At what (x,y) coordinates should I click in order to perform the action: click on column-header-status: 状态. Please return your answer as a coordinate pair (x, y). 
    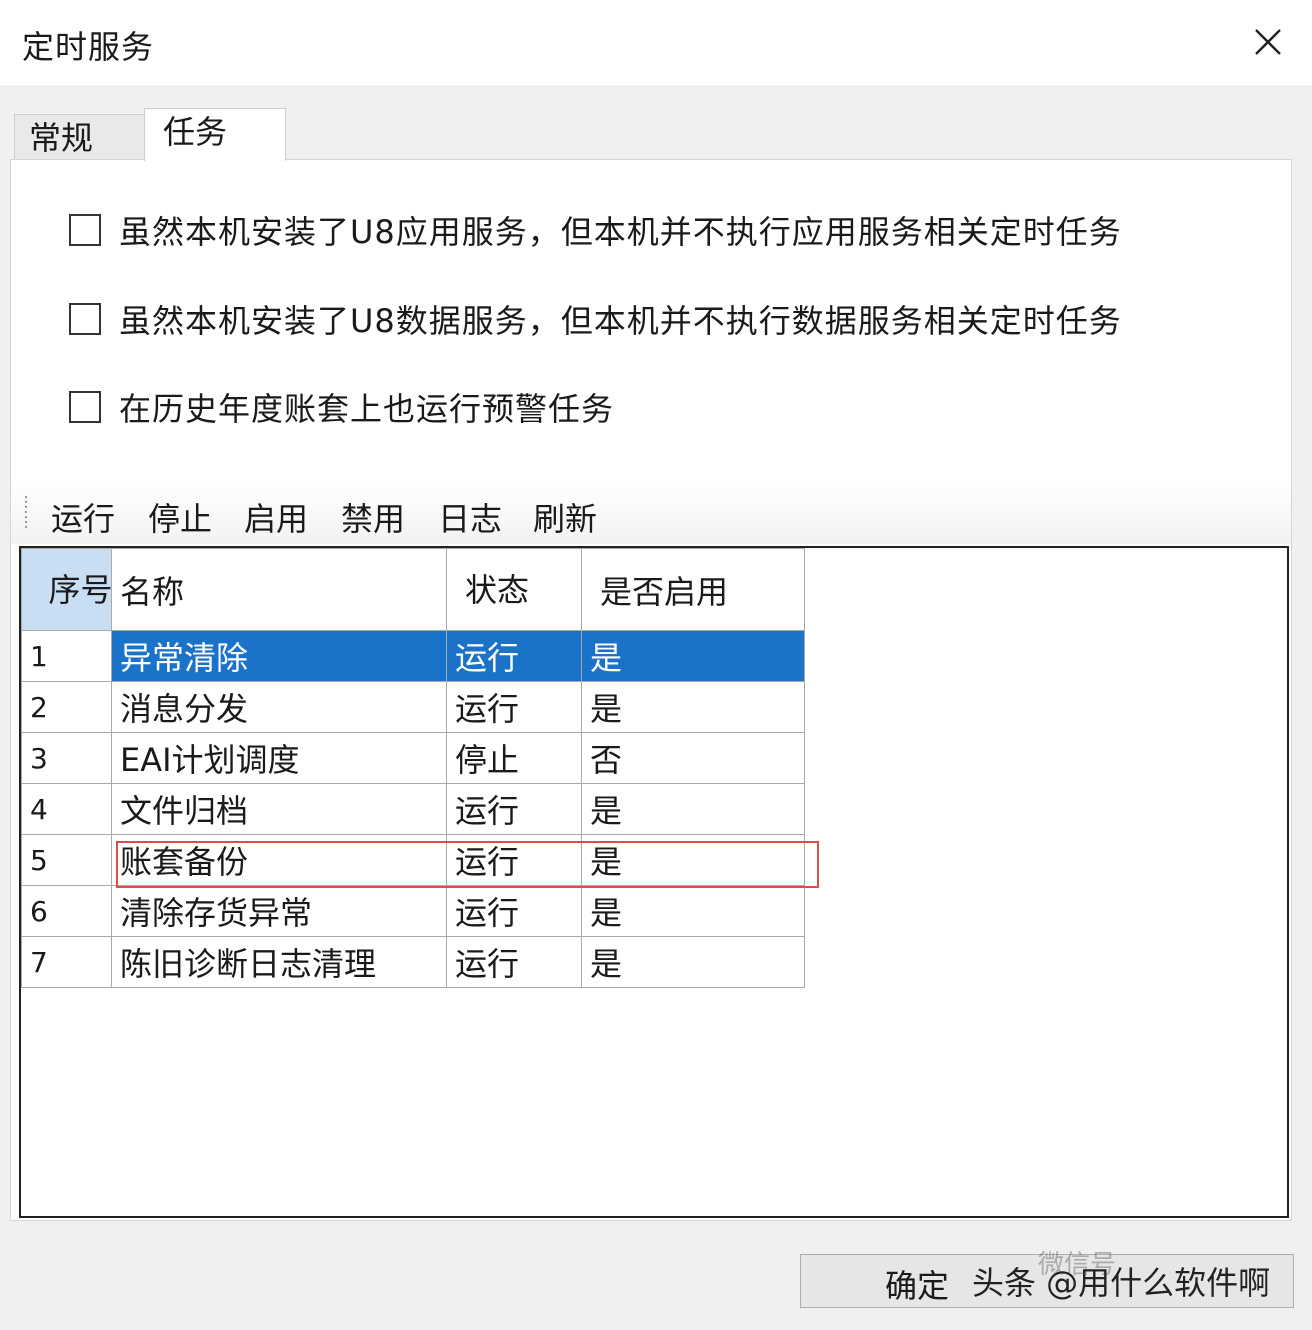
    Looking at the image, I should click on (514, 589).